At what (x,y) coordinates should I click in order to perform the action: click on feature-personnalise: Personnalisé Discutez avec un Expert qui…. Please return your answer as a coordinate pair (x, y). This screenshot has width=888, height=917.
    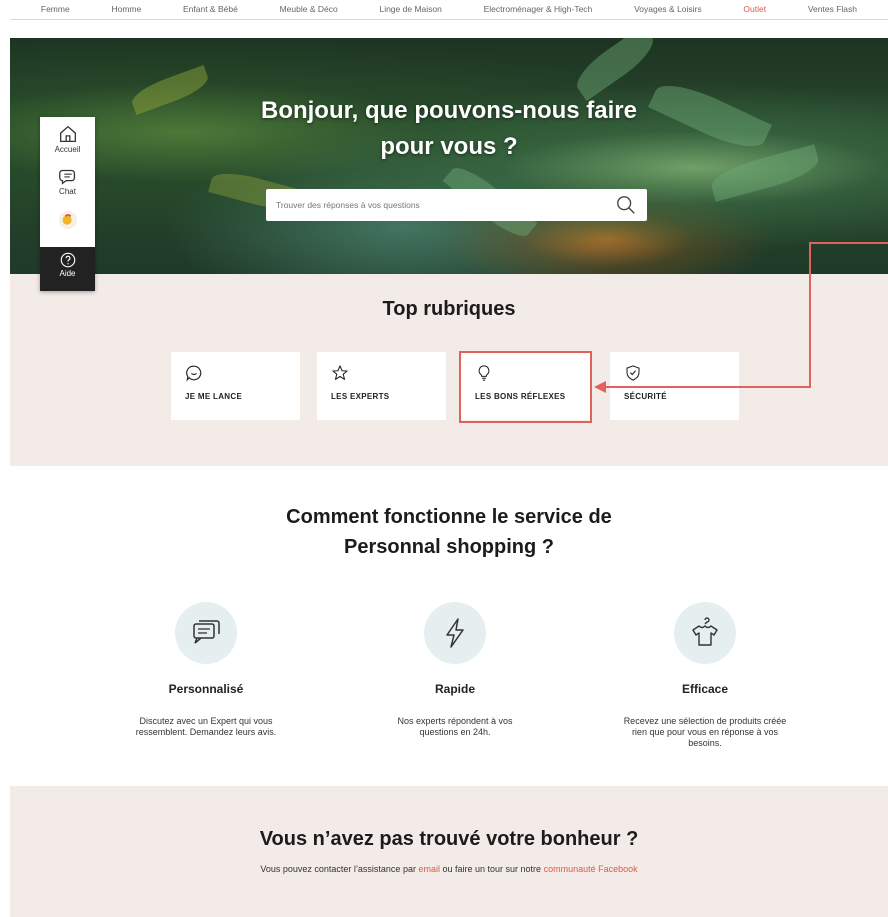
    Looking at the image, I should click on (206, 670).